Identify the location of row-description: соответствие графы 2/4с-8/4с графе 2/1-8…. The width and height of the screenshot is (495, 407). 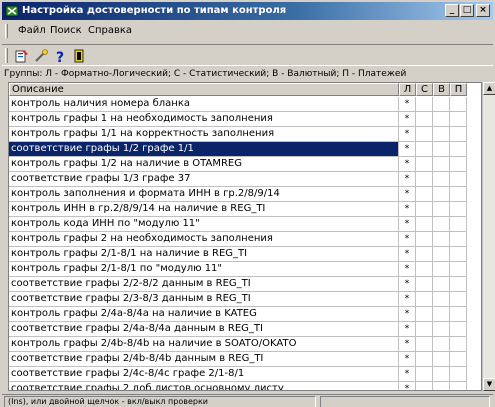
(204, 374).